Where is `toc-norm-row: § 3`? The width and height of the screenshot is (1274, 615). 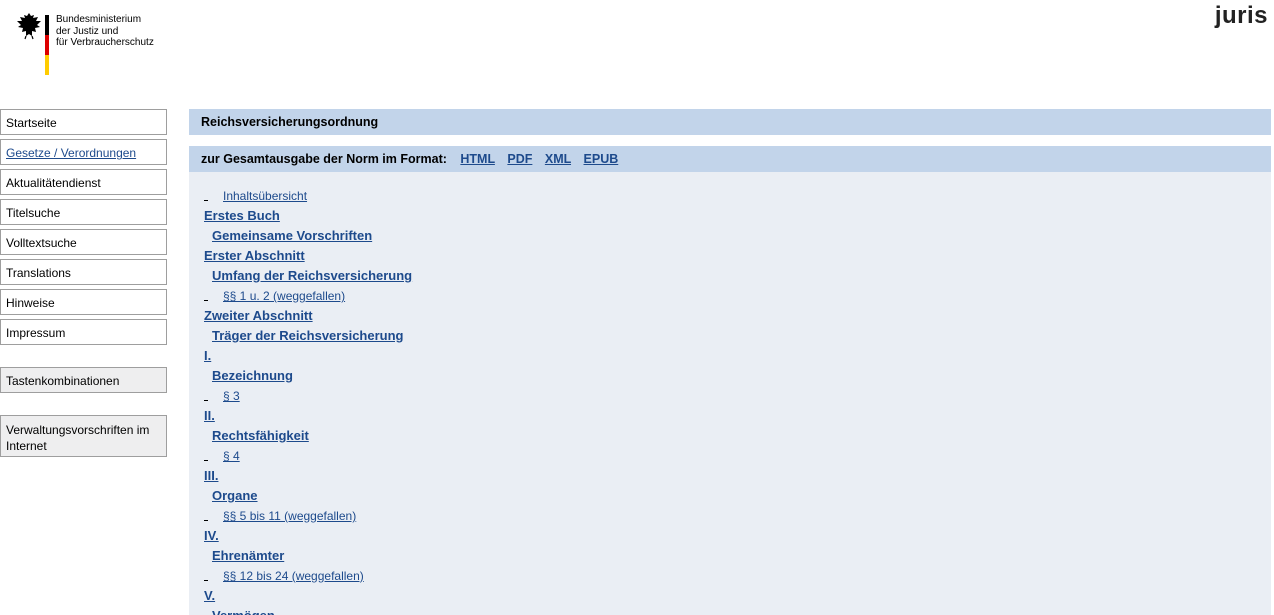
toc-norm-row: § 3 is located at coordinates (730, 396).